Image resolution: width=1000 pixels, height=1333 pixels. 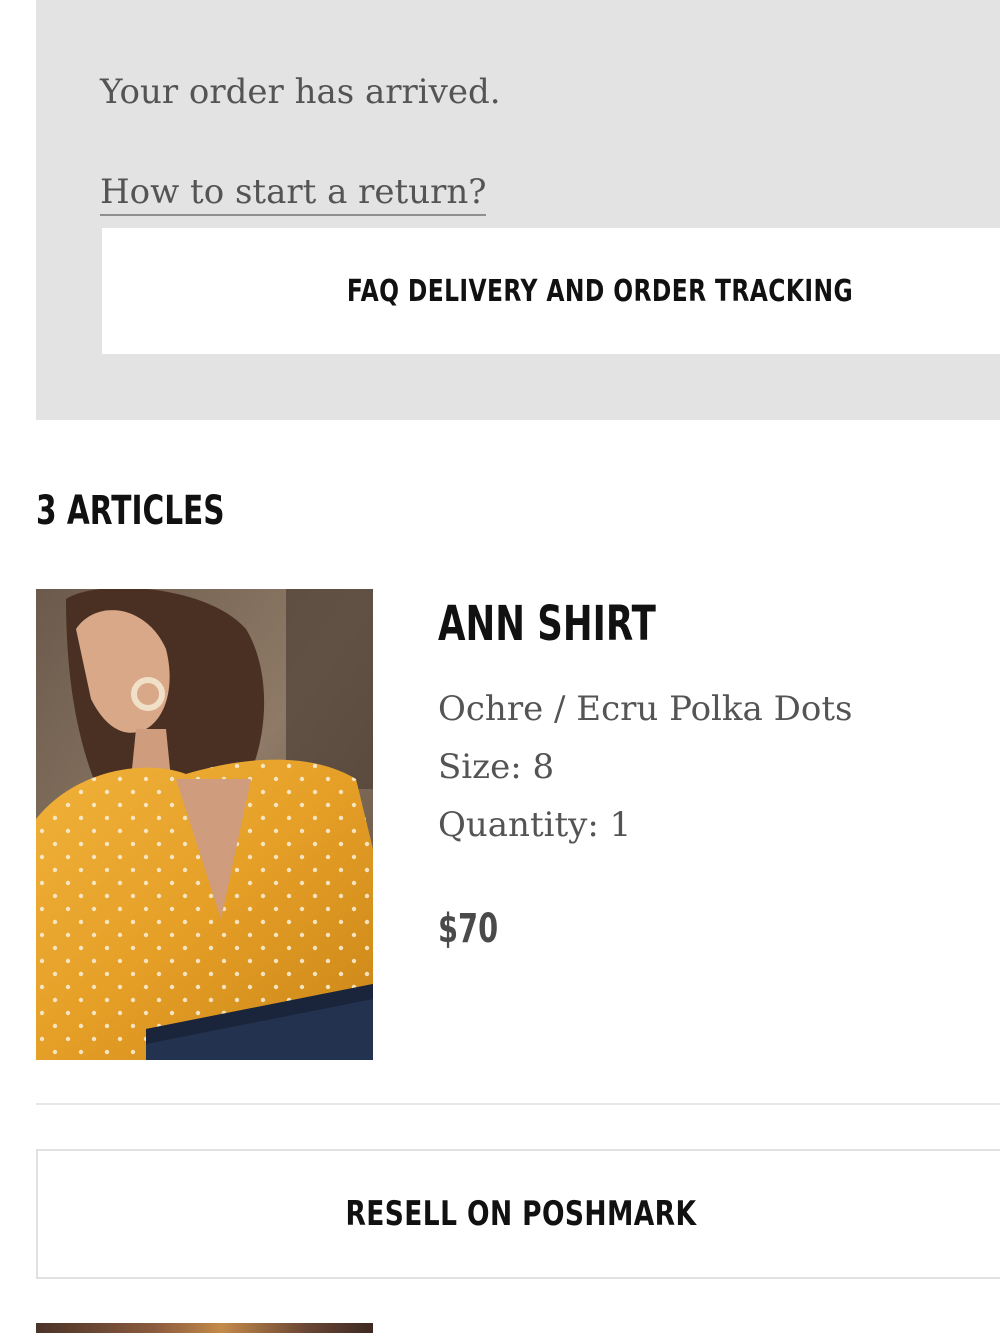 I want to click on product-quantity: Quantity: 1, so click(x=535, y=825).